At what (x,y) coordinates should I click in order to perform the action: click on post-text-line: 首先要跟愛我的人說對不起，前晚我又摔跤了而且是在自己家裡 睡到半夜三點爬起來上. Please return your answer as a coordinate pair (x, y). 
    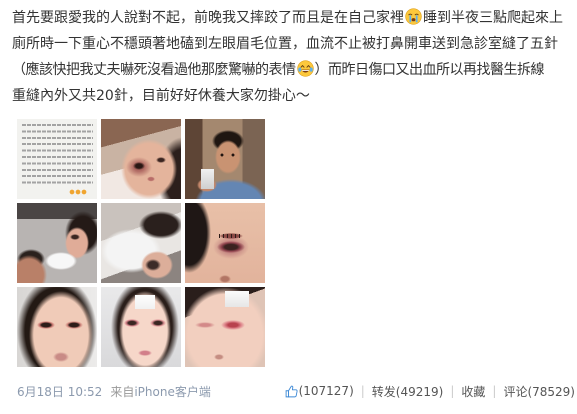
    Looking at the image, I should click on (293, 18).